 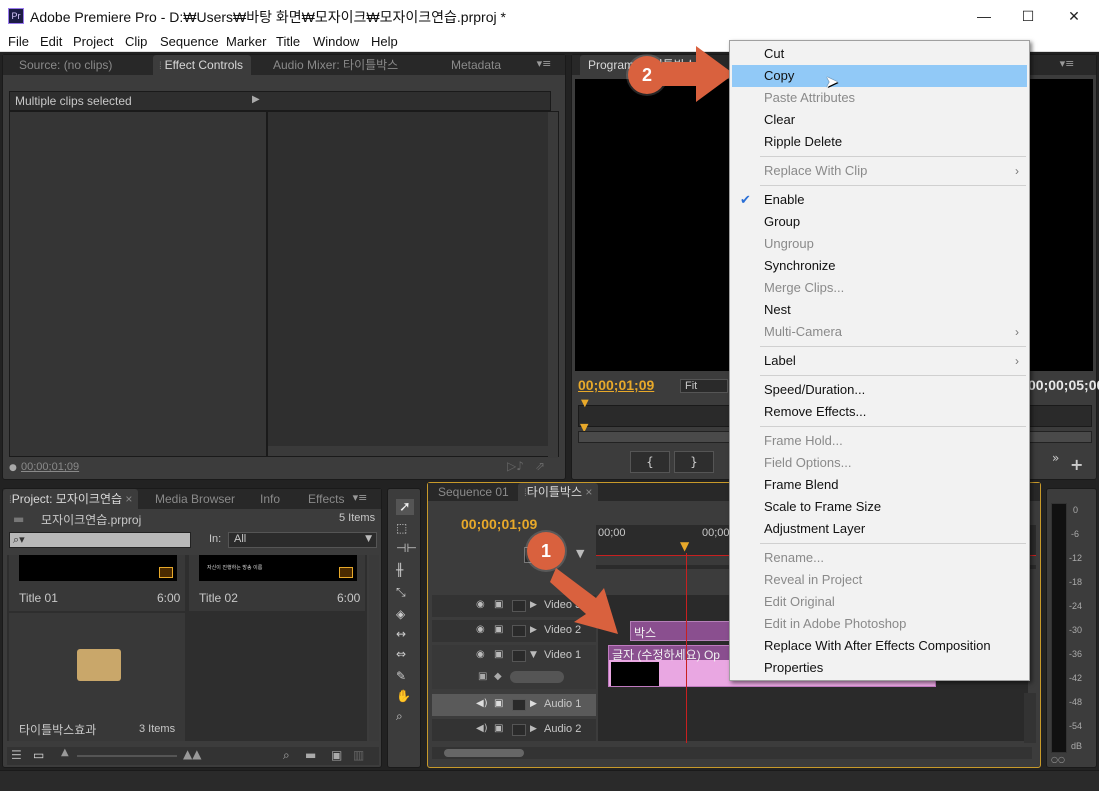 What do you see at coordinates (277, 583) in the screenshot?
I see `project-item-title02: 자신이 진행하는 방송 이름 Title 02 6:00` at bounding box center [277, 583].